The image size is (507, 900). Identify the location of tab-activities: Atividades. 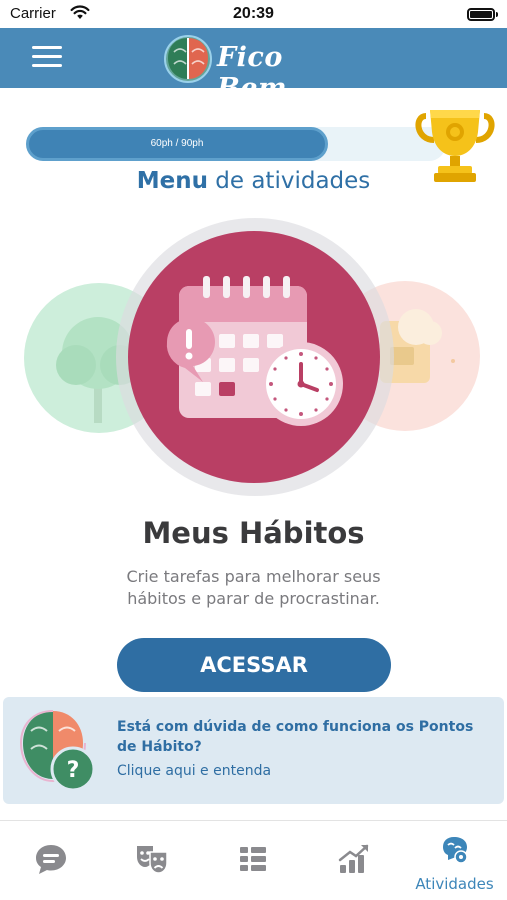
(454, 860).